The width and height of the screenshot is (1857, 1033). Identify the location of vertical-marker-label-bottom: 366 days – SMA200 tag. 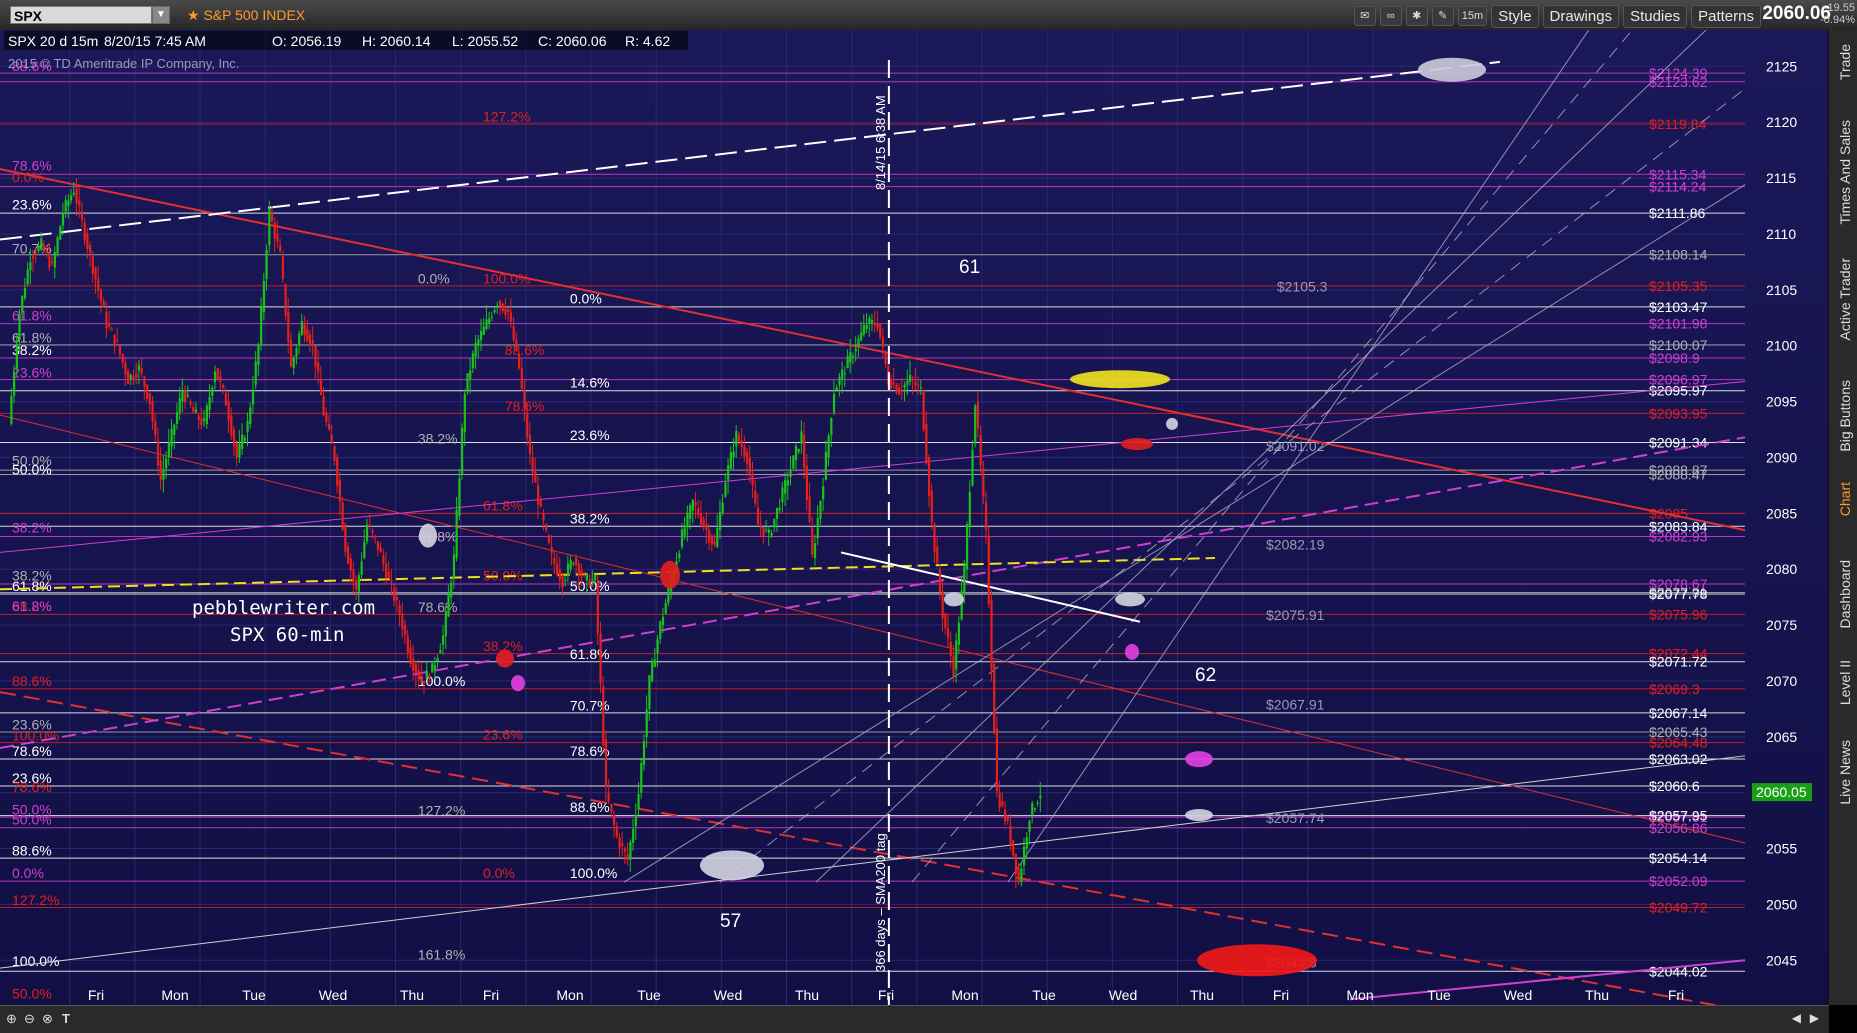
(880, 902).